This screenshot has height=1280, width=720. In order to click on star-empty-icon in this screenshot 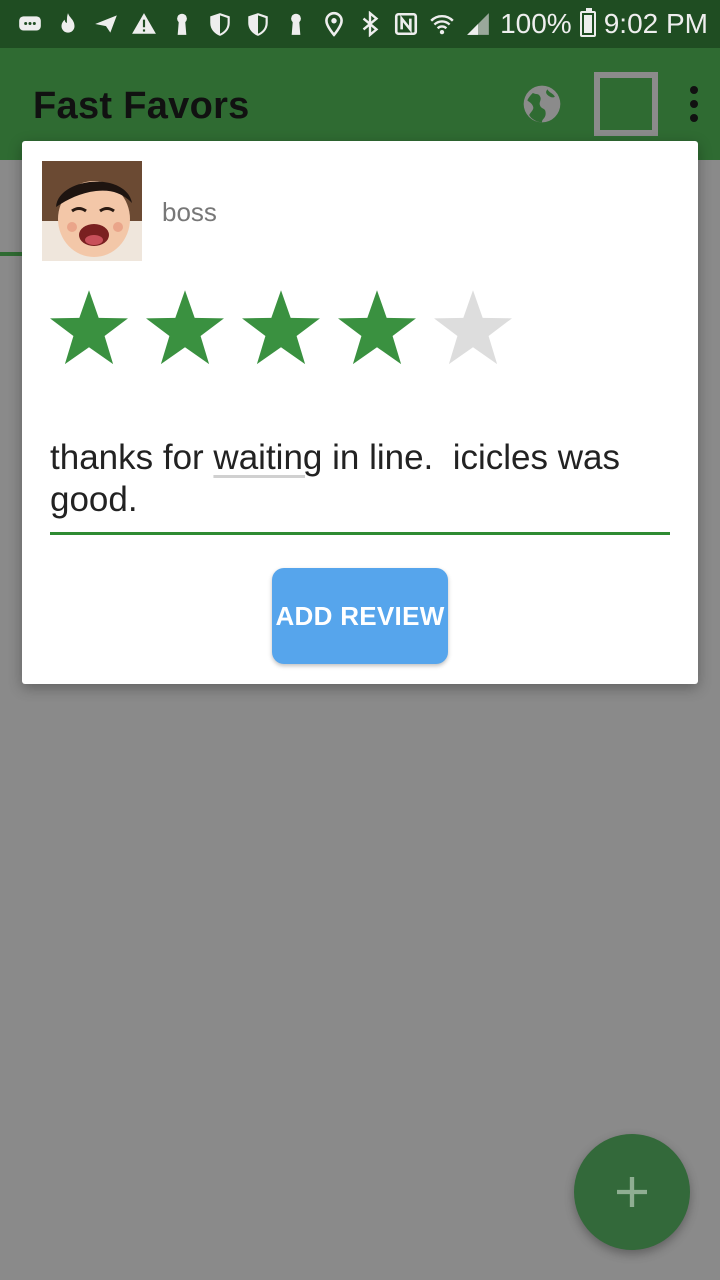, I will do `click(473, 328)`.